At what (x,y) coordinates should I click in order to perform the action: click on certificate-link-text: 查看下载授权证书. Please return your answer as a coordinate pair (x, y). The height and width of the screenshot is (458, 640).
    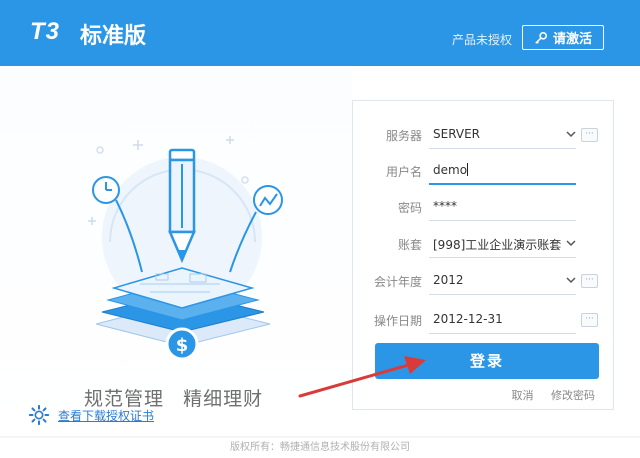
    Looking at the image, I should click on (106, 415).